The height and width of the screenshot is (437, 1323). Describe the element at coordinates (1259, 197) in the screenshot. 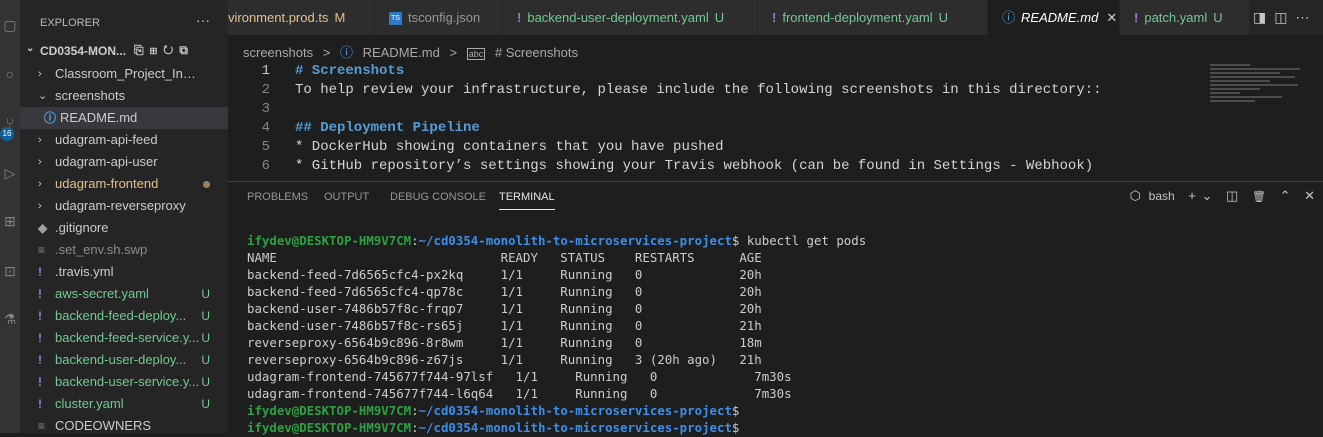

I see `trash-icon: 🗑` at that location.